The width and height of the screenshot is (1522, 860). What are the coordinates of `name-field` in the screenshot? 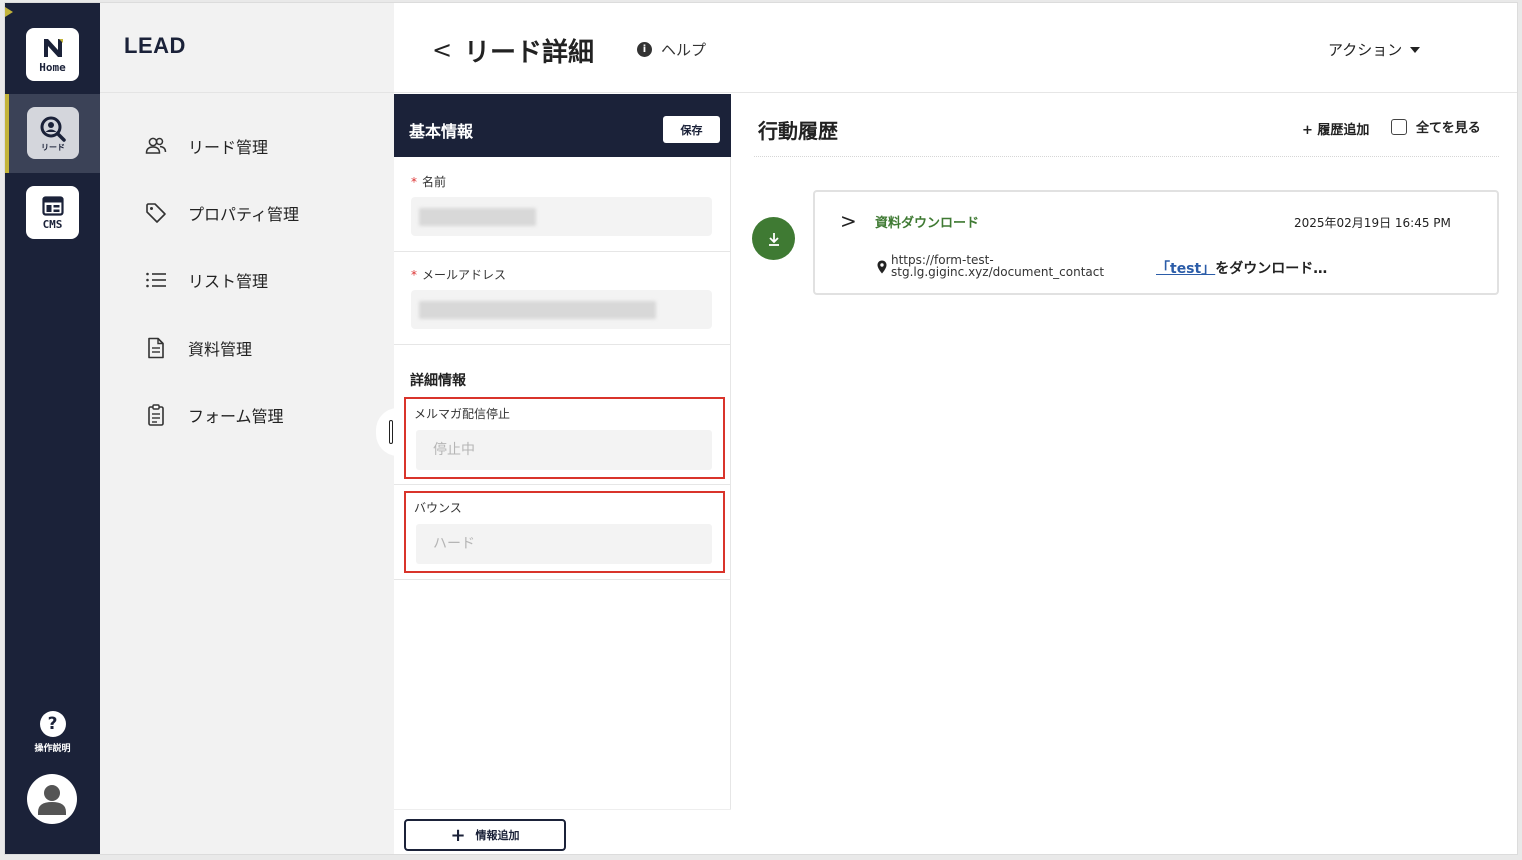 It's located at (561, 216).